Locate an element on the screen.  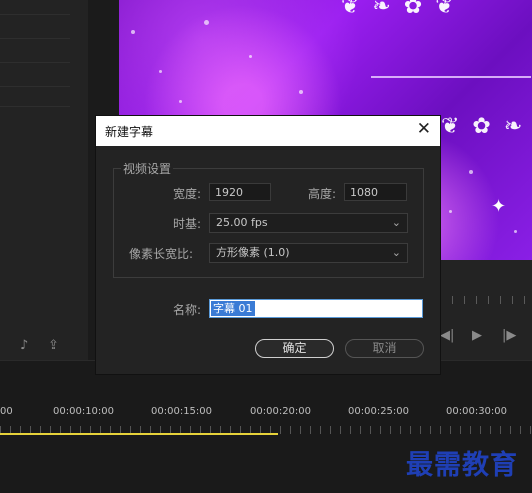
height-label: 高度: is located at coordinates (322, 194).